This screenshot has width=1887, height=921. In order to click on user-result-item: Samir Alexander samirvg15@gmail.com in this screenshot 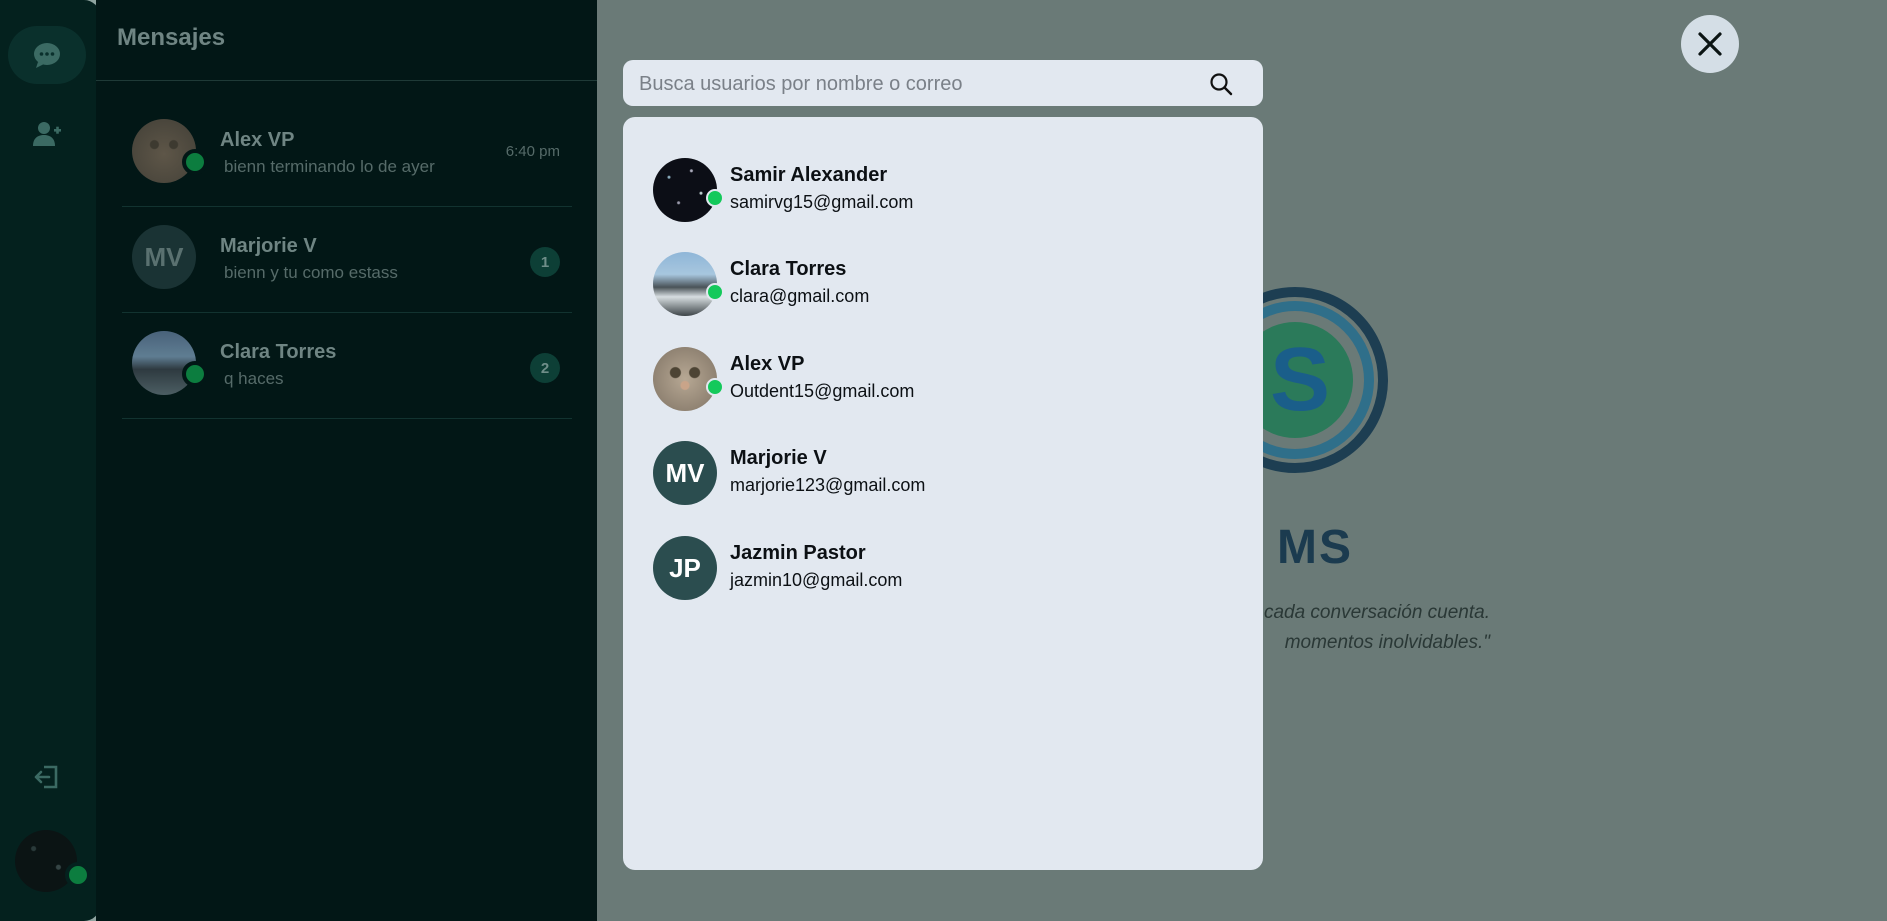, I will do `click(943, 194)`.